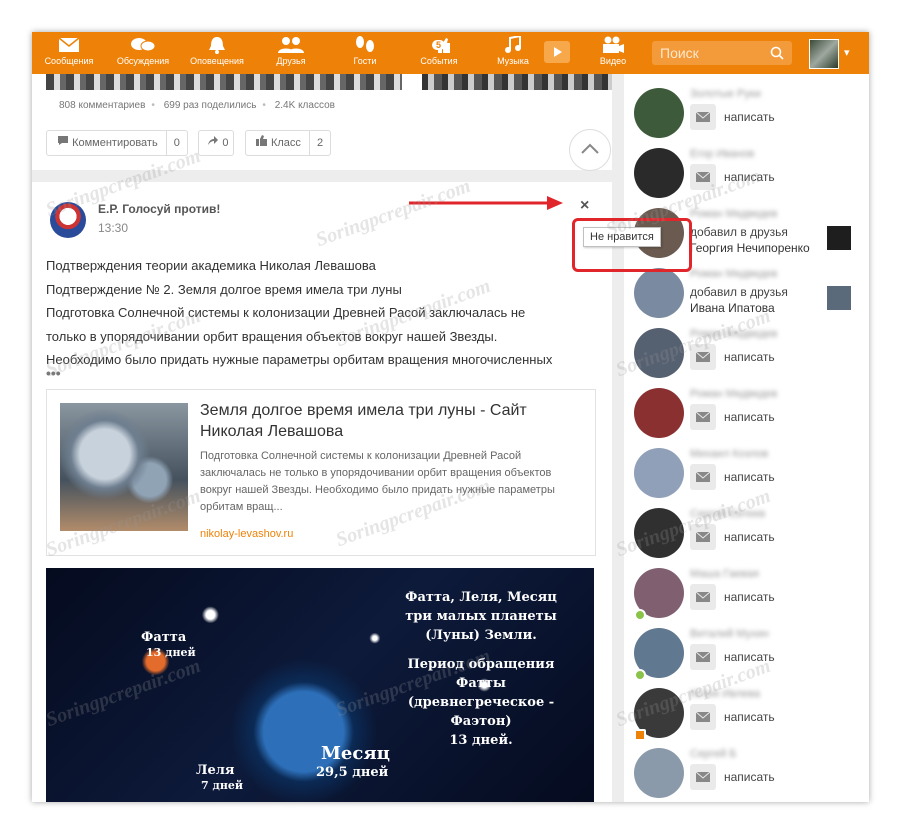 This screenshot has width=901, height=835. Describe the element at coordinates (365, 61) in the screenshot. I see `nav-label: Гости` at that location.